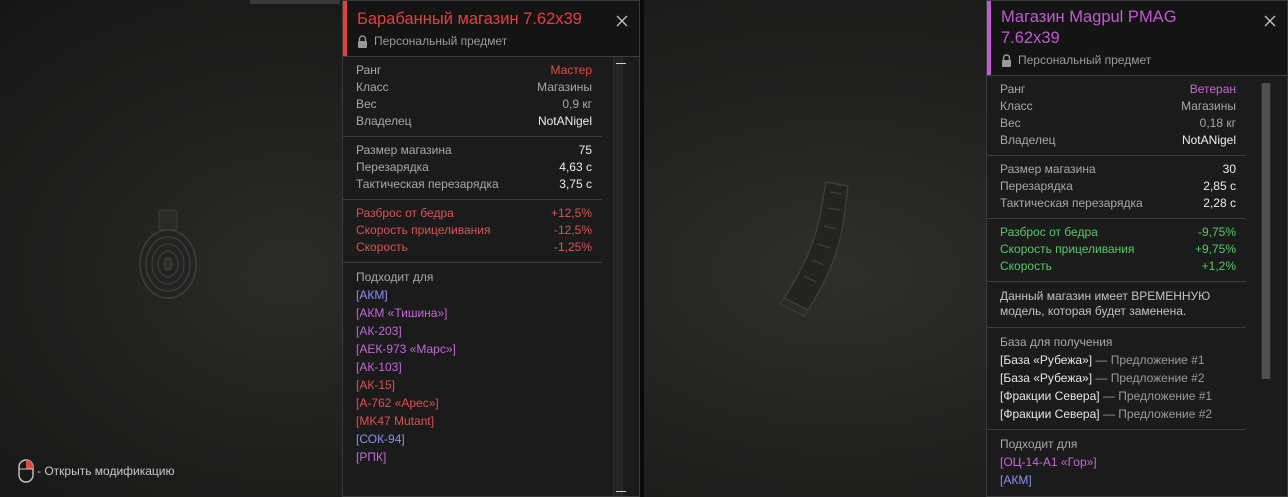 Image resolution: width=1288 pixels, height=497 pixels. What do you see at coordinates (814, 249) in the screenshot?
I see `pmag-magazine-image` at bounding box center [814, 249].